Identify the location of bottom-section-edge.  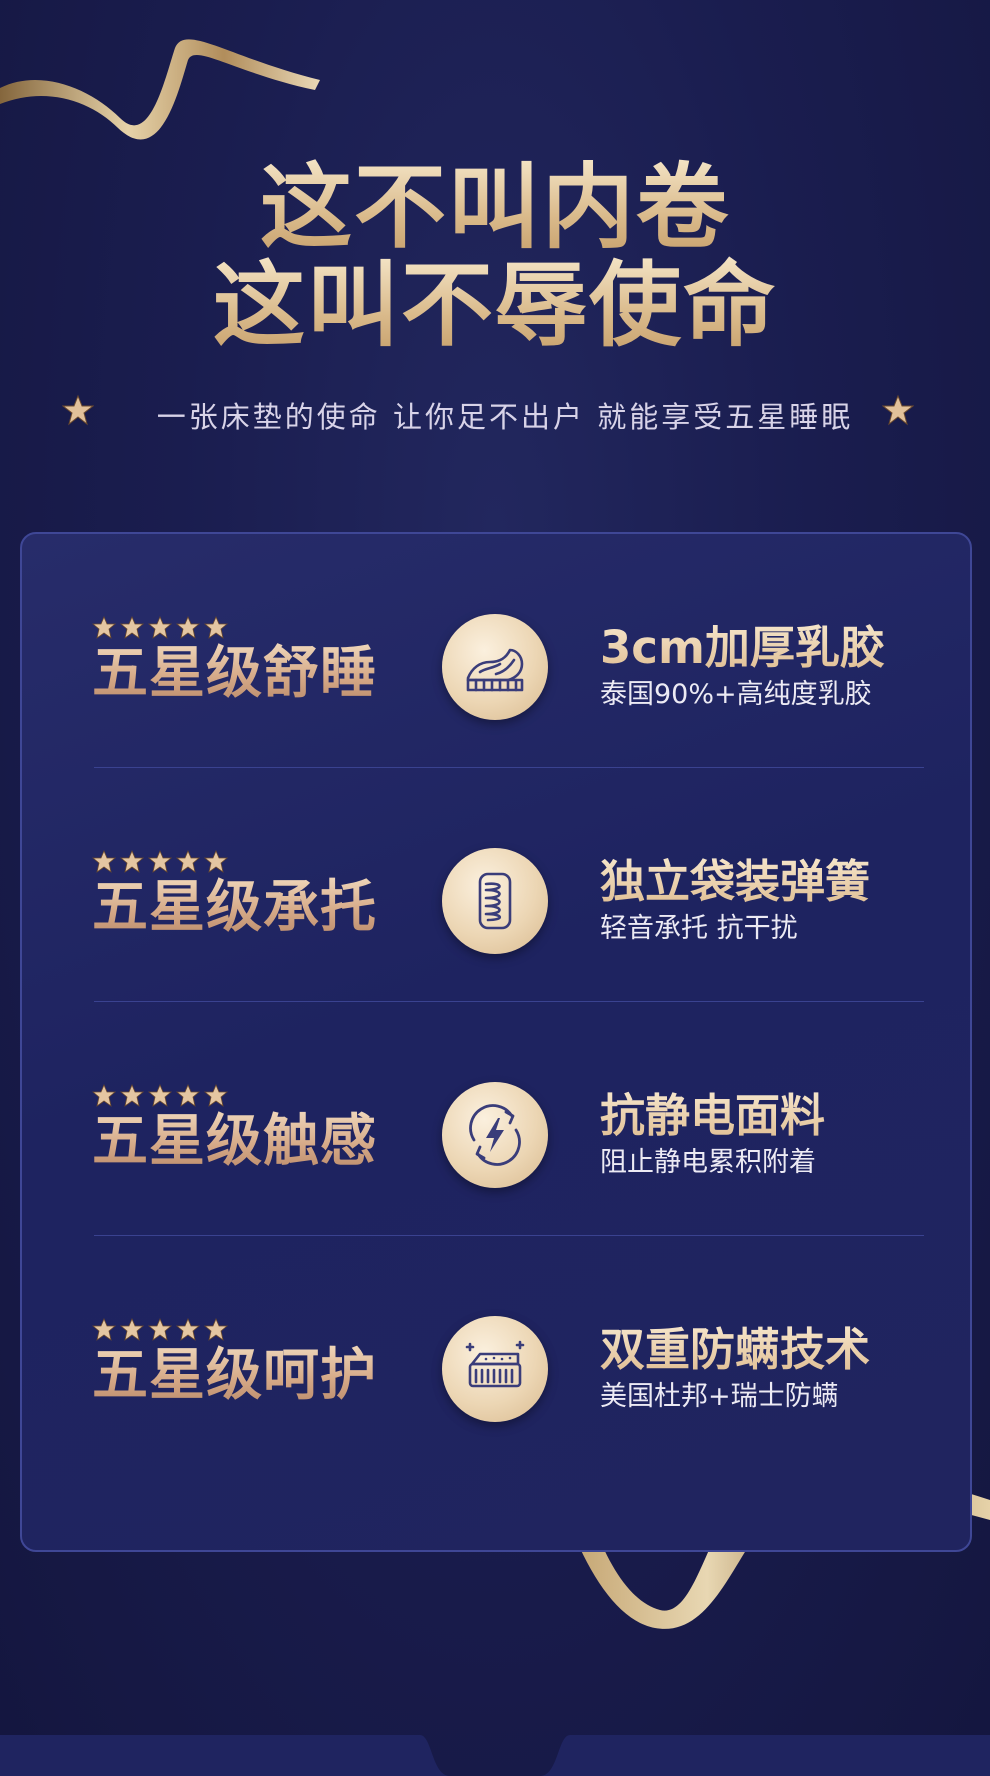
(495, 1755).